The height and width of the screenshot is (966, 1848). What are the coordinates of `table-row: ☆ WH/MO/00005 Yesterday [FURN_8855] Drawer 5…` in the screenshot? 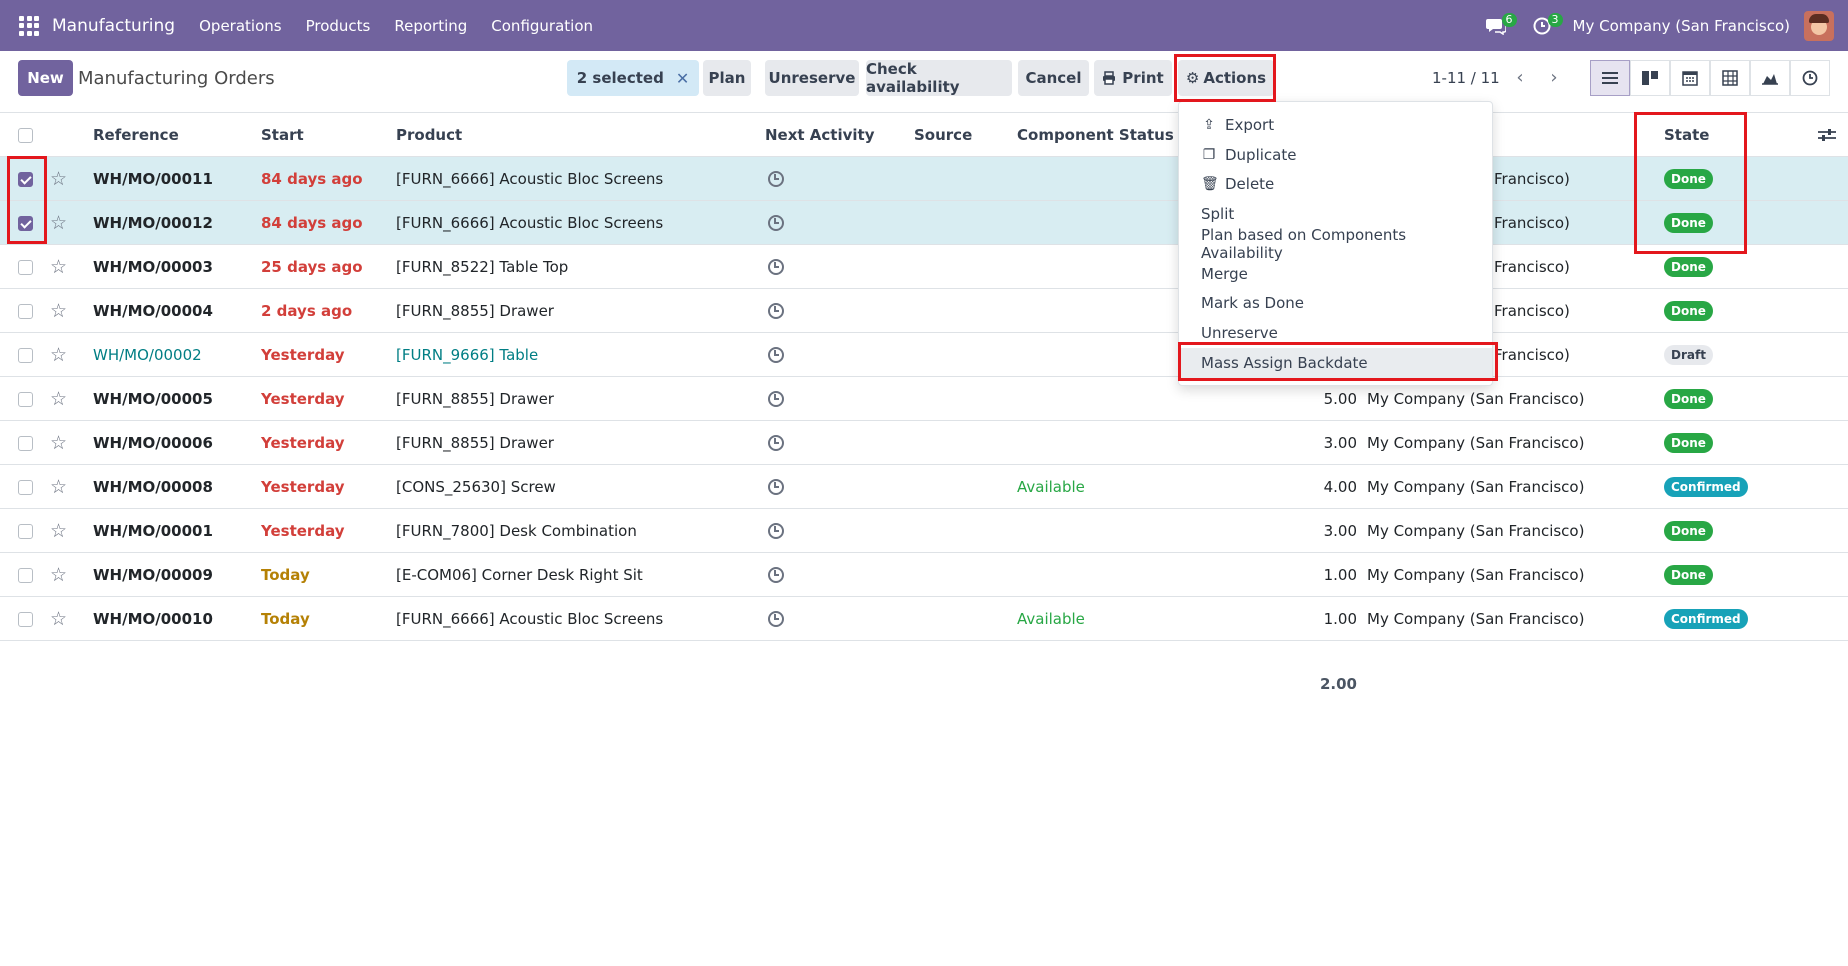 It's located at (924, 399).